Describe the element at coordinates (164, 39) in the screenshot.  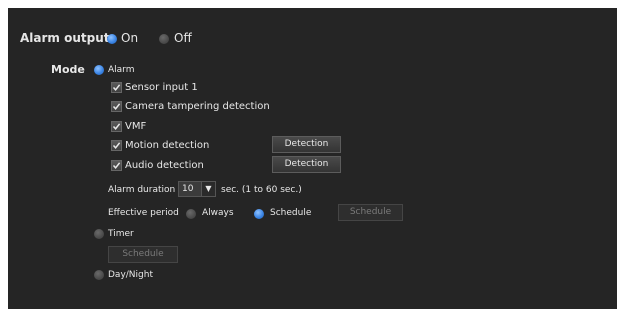
I see `alarm-output-off-radio` at that location.